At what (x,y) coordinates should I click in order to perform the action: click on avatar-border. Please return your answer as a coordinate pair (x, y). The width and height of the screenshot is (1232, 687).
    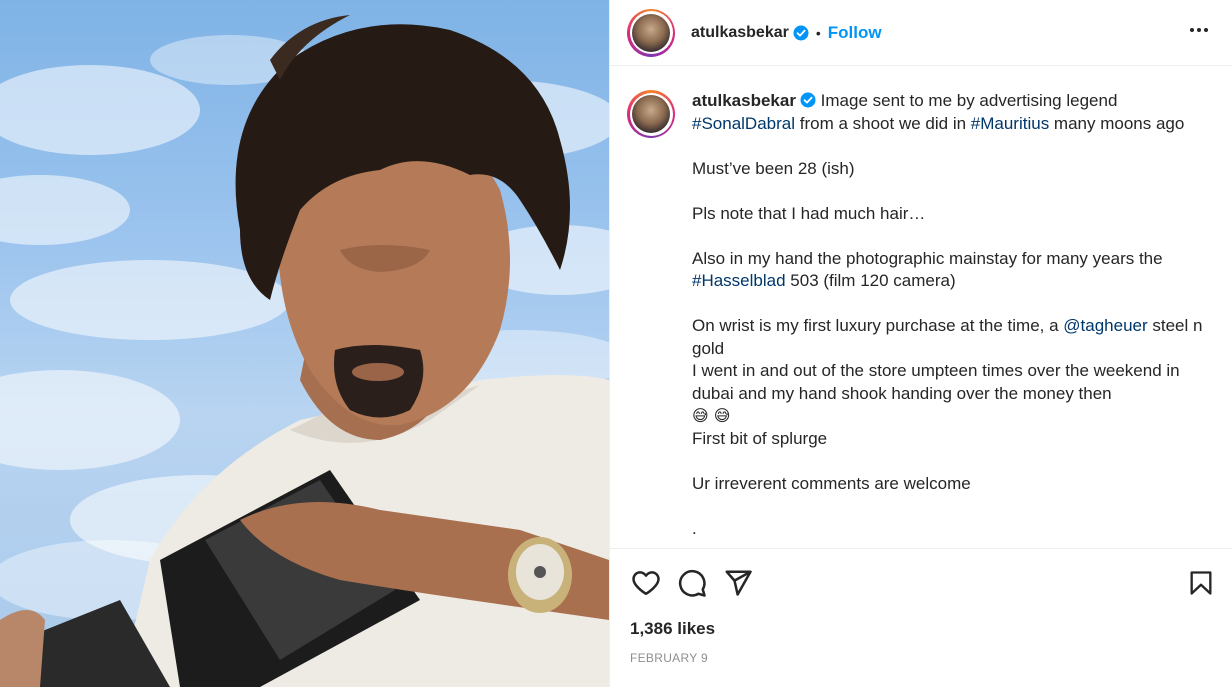
    Looking at the image, I should click on (651, 32).